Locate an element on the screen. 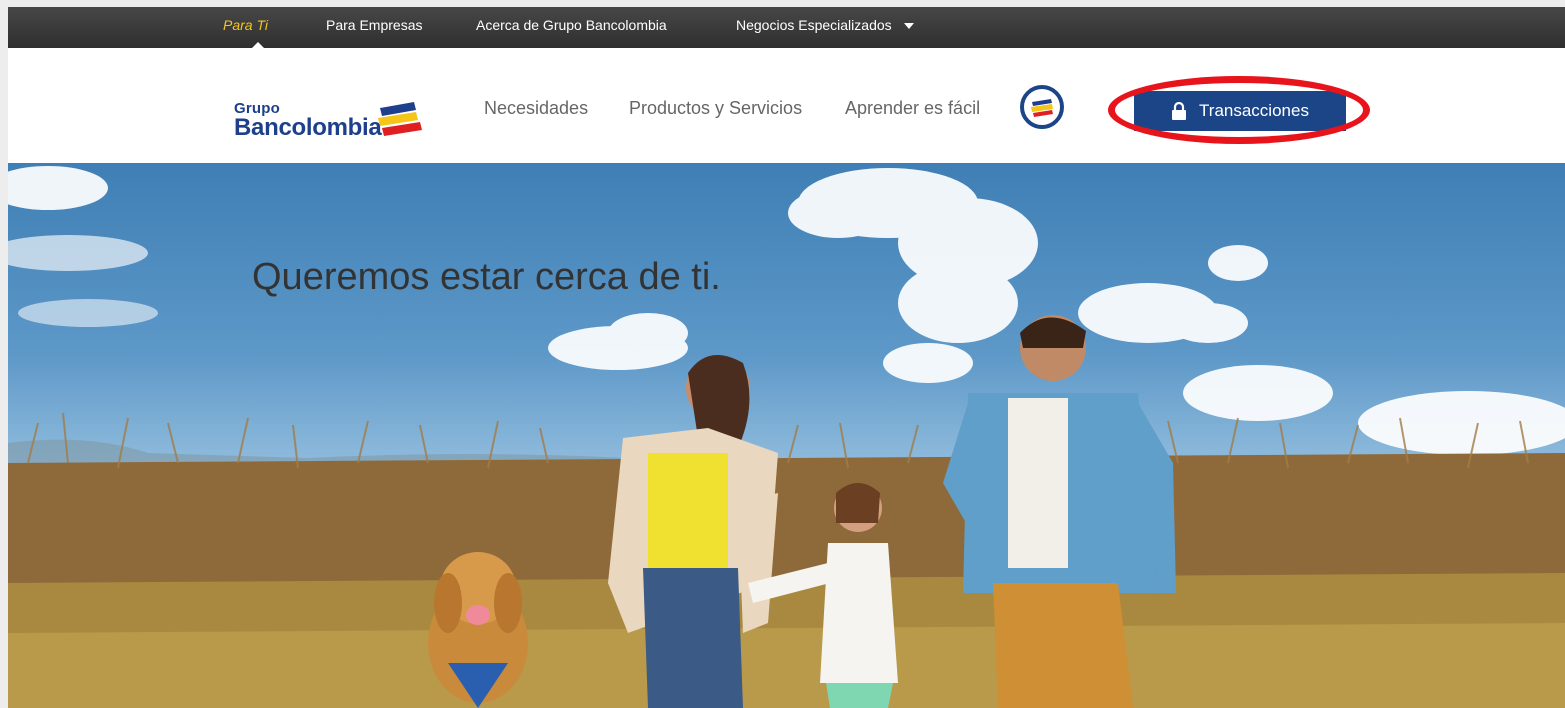  transacciones-button: Transacciones is located at coordinates (1240, 111).